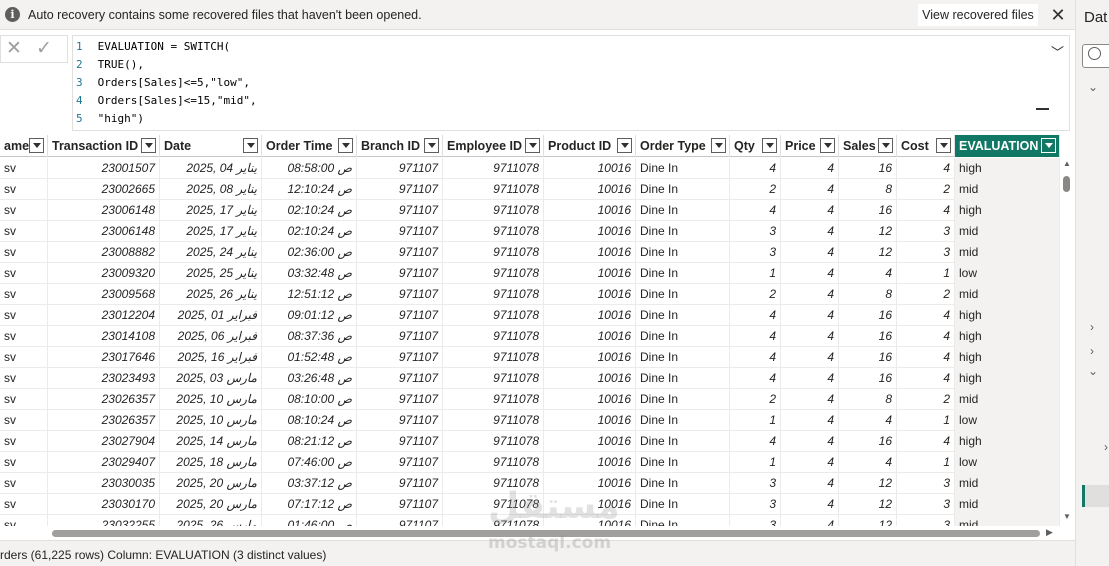 The image size is (1109, 566). I want to click on column-header: Sales, so click(868, 146).